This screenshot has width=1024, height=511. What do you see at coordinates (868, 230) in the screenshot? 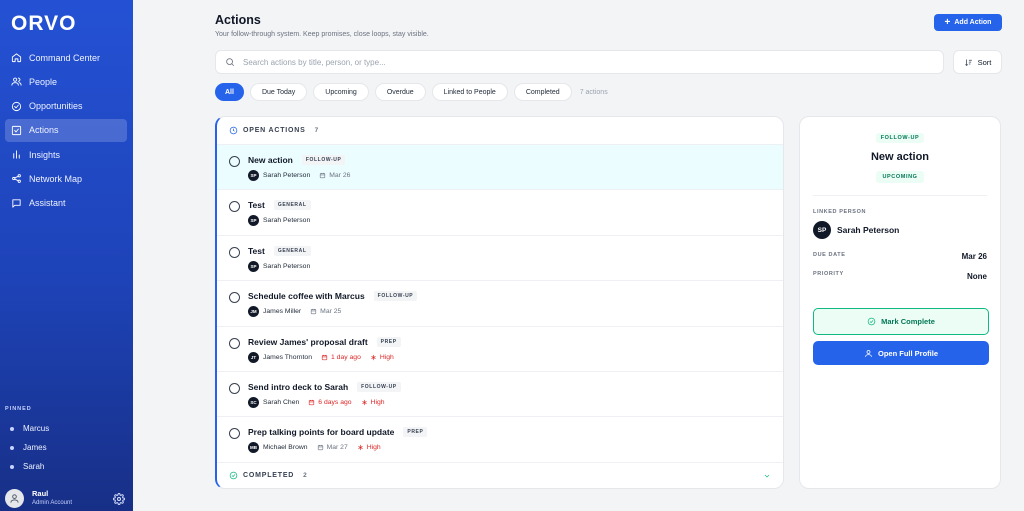
I see `linked-person-name: Sarah Peterson` at bounding box center [868, 230].